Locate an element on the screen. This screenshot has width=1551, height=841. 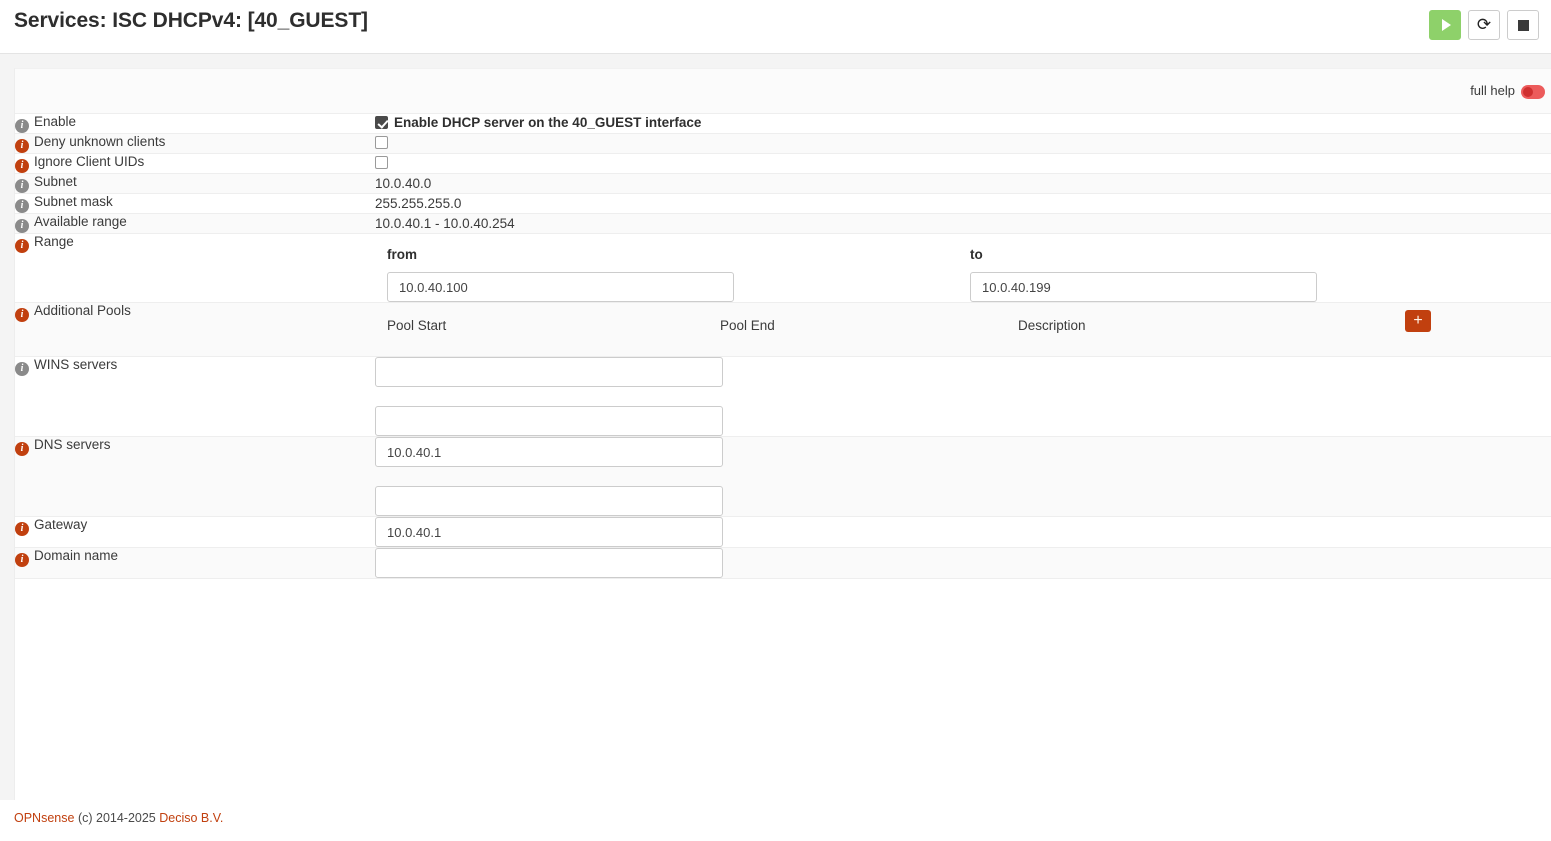
table-row: i Range from to is located at coordinates (783, 268).